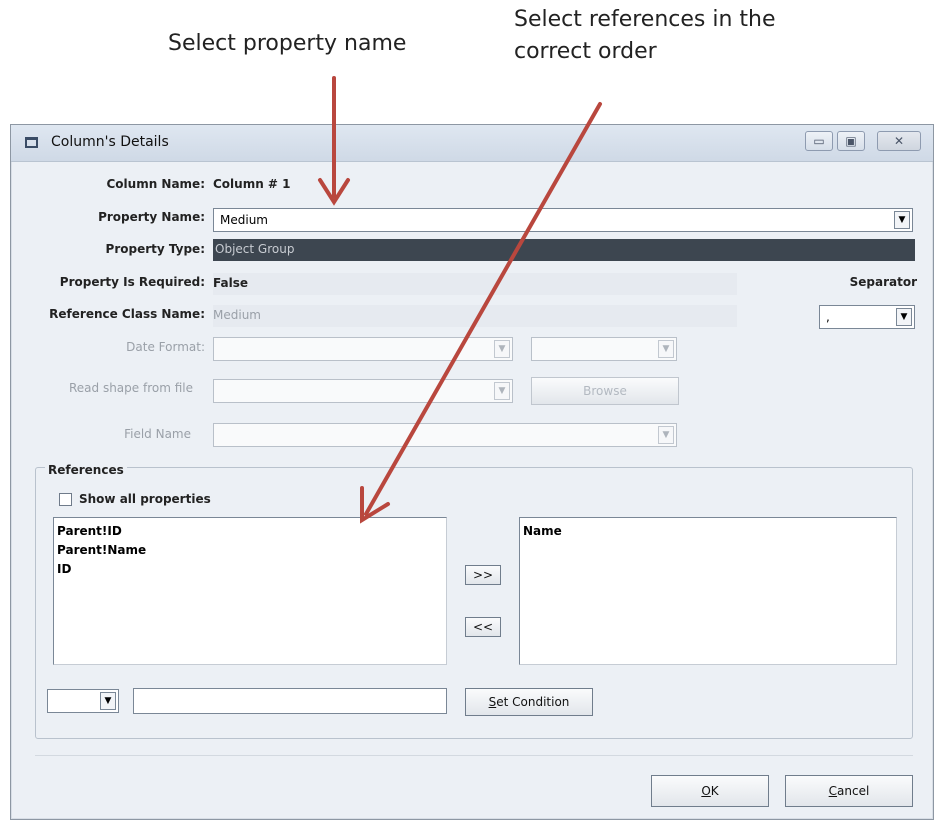 This screenshot has width=938, height=825. I want to click on separator-line, so click(474, 755).